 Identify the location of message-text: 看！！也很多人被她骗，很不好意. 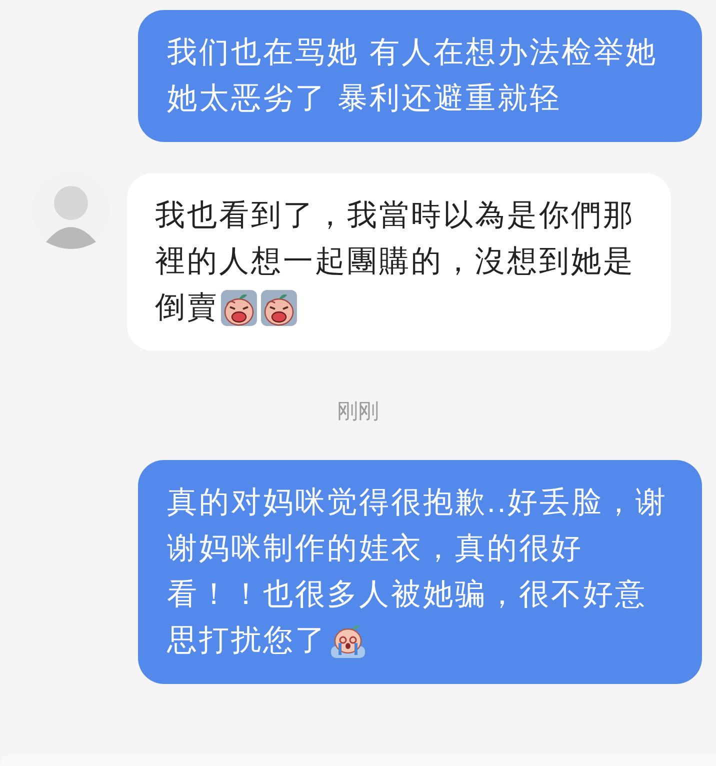
(407, 595).